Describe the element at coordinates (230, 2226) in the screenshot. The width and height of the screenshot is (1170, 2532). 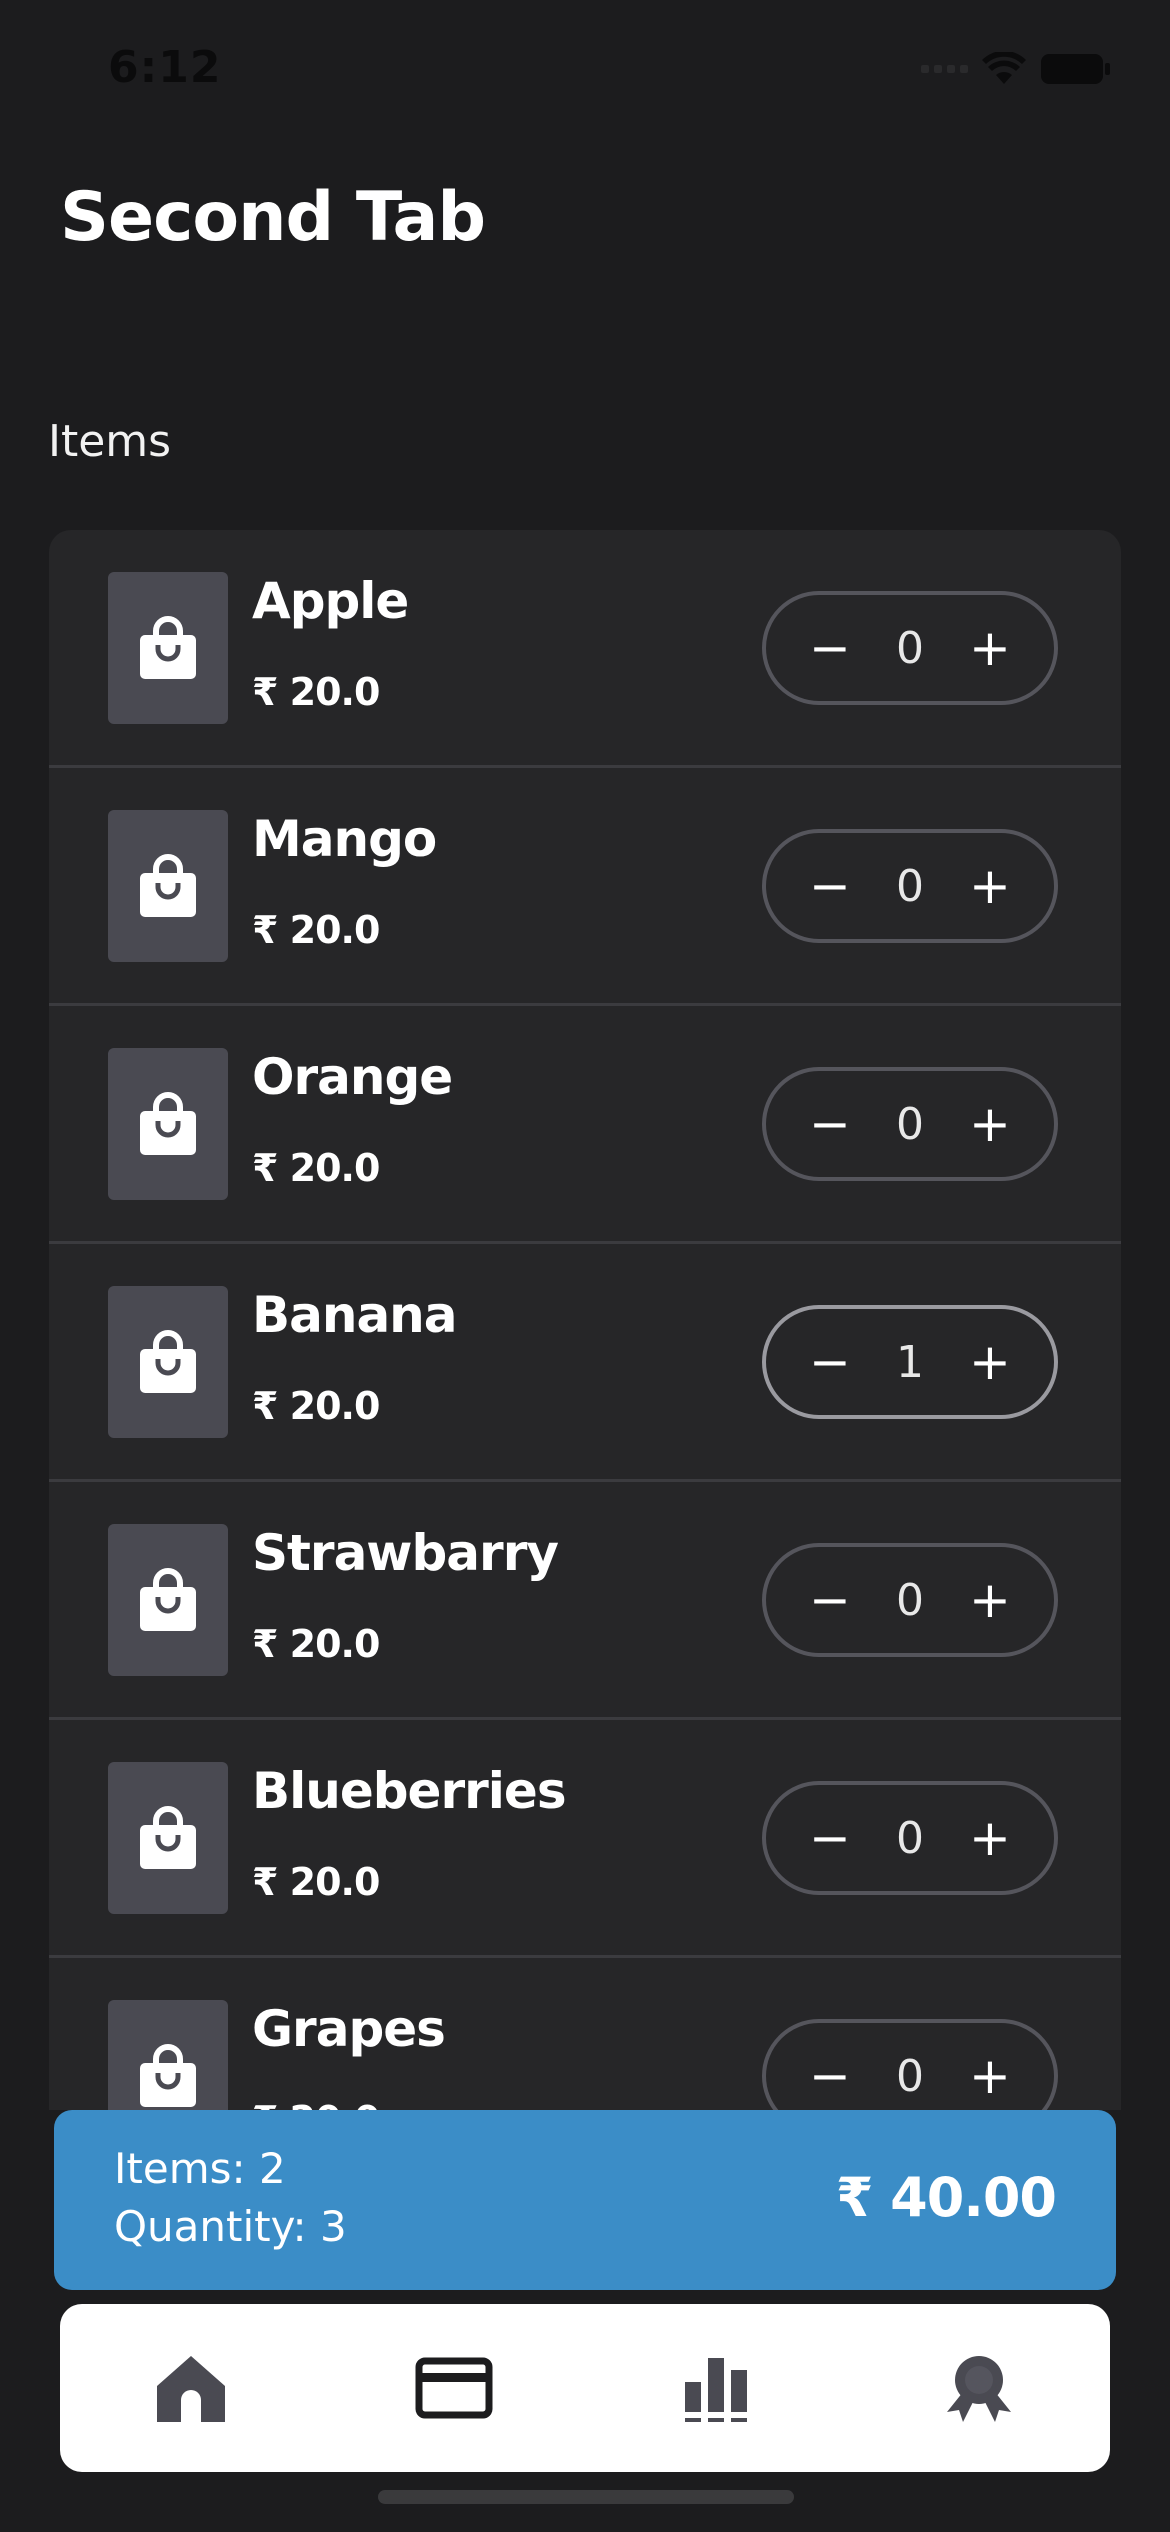
I see `summary-quantity: Quantity: 3` at that location.